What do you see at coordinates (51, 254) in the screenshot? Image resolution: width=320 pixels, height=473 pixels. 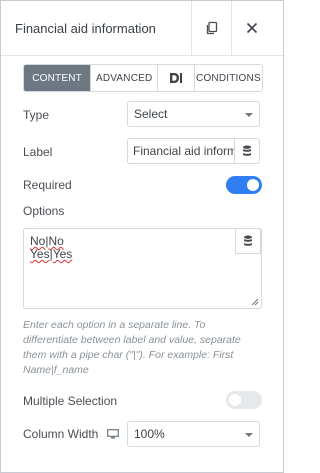 I see `option-line: Yes|Yes` at bounding box center [51, 254].